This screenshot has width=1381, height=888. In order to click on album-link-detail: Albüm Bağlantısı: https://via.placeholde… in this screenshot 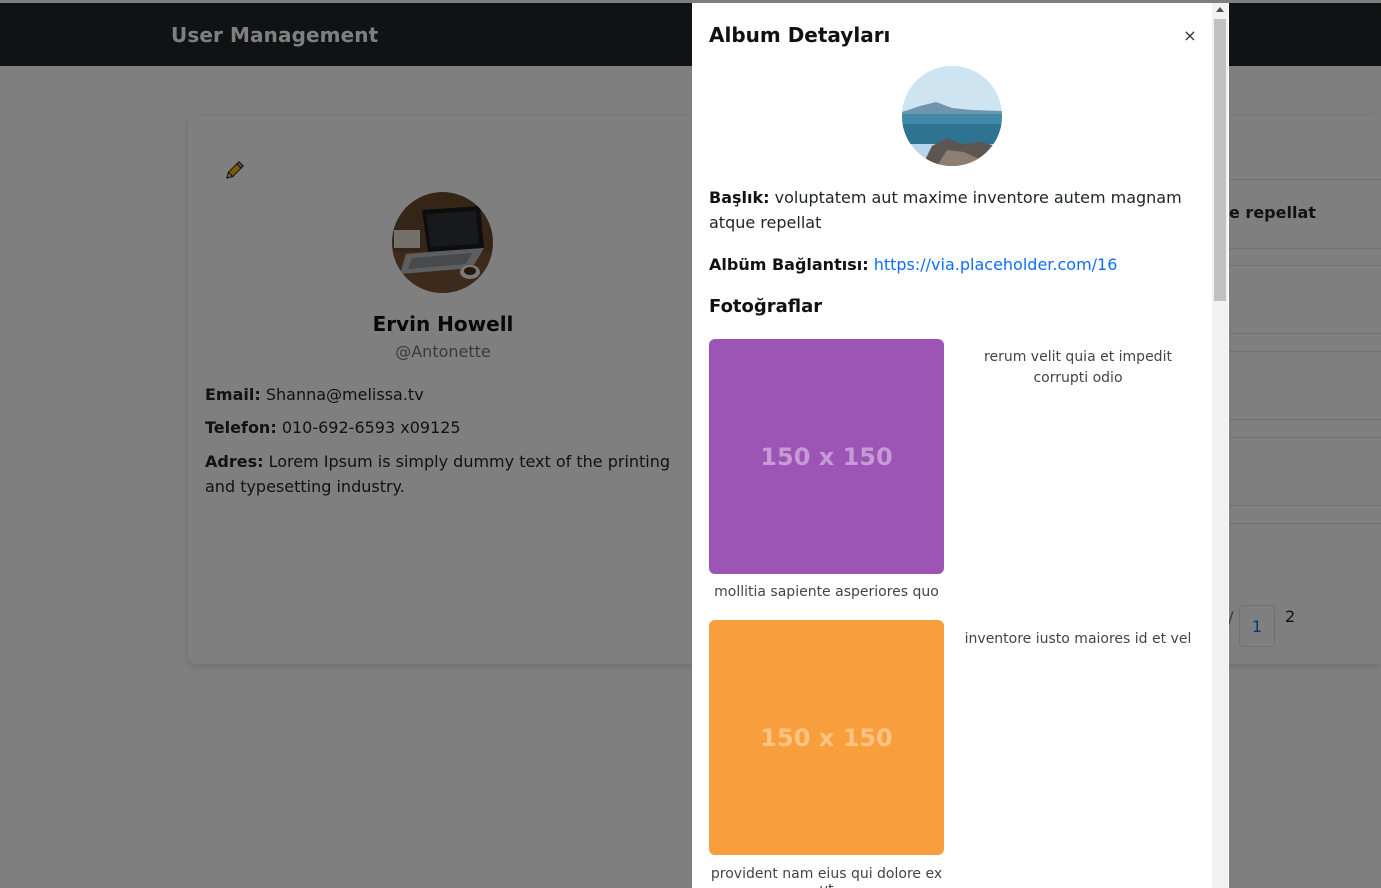, I will do `click(949, 264)`.